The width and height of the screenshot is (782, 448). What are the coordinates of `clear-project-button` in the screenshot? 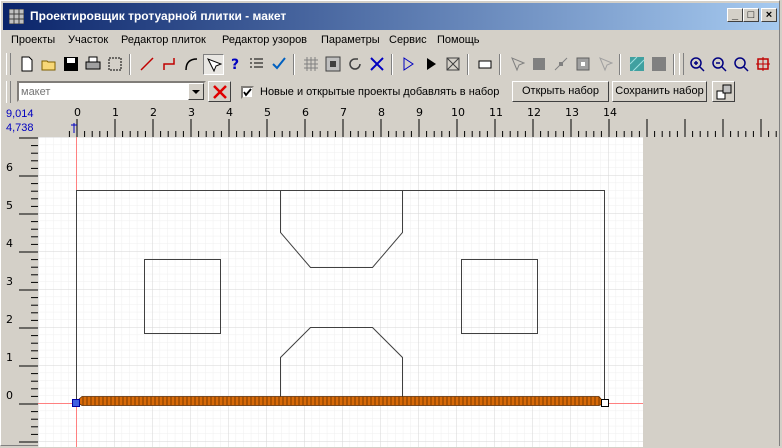 It's located at (219, 91).